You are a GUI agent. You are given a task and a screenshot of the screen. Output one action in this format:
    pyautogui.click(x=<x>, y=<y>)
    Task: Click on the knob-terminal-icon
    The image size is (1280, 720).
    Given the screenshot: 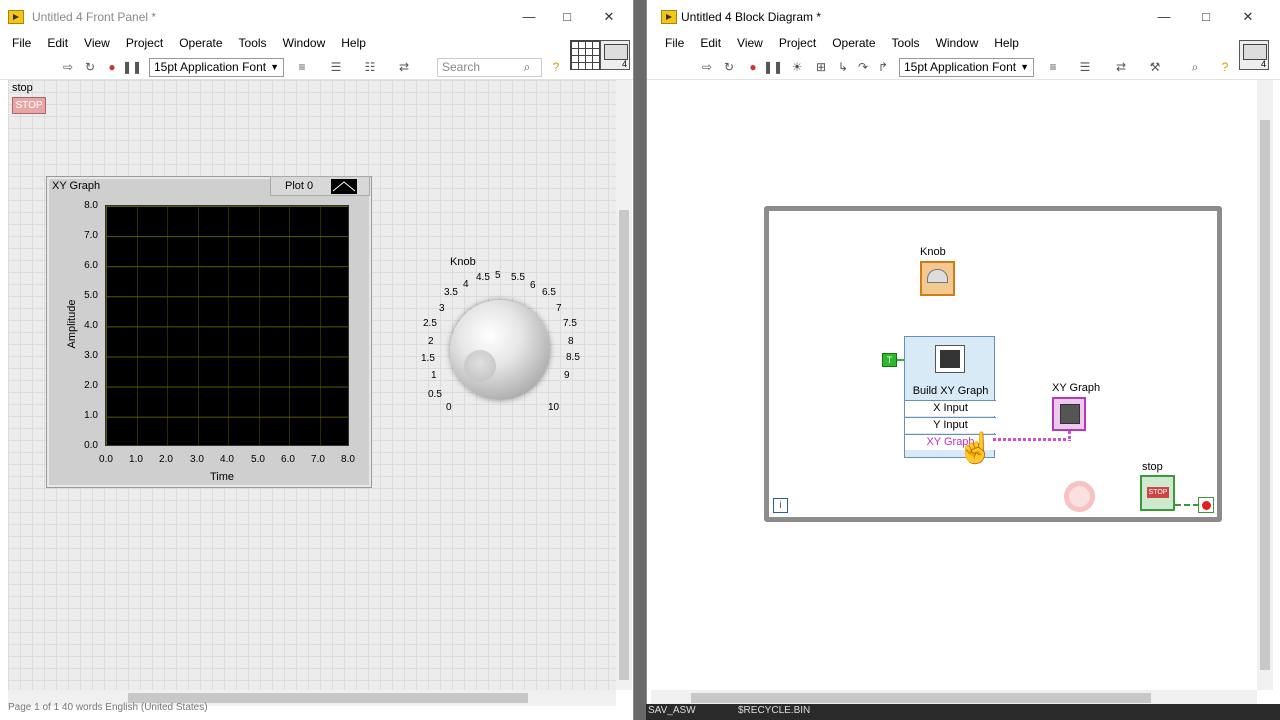 What is the action you would take?
    pyautogui.click(x=937, y=276)
    